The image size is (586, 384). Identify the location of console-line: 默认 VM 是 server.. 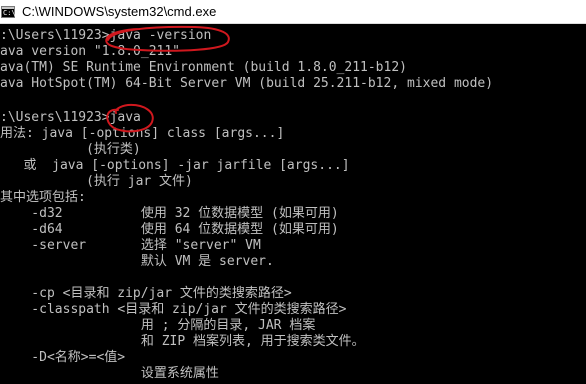
(137, 261).